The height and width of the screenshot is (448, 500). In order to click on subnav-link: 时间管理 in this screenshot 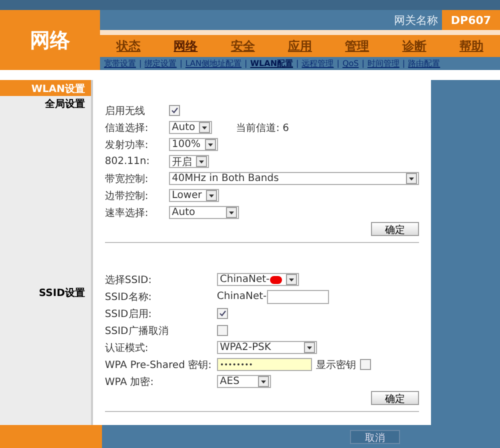, I will do `click(383, 63)`.